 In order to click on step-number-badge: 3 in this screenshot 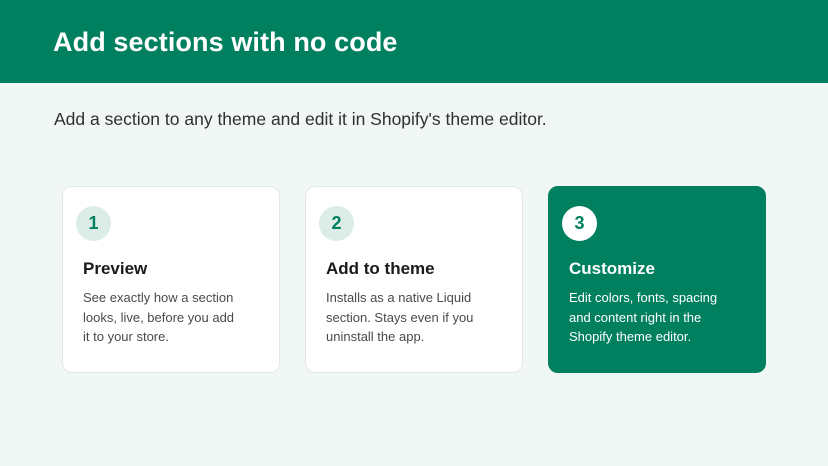, I will do `click(579, 223)`.